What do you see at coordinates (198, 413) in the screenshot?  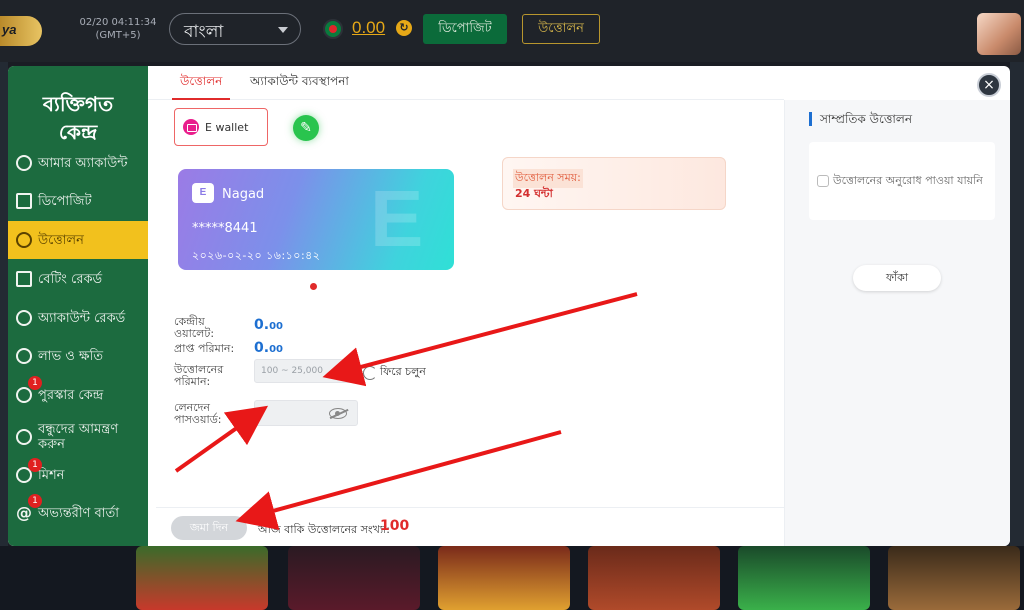 I see `transaction-password-label: লেনদেন পাসওয়ার্ড:` at bounding box center [198, 413].